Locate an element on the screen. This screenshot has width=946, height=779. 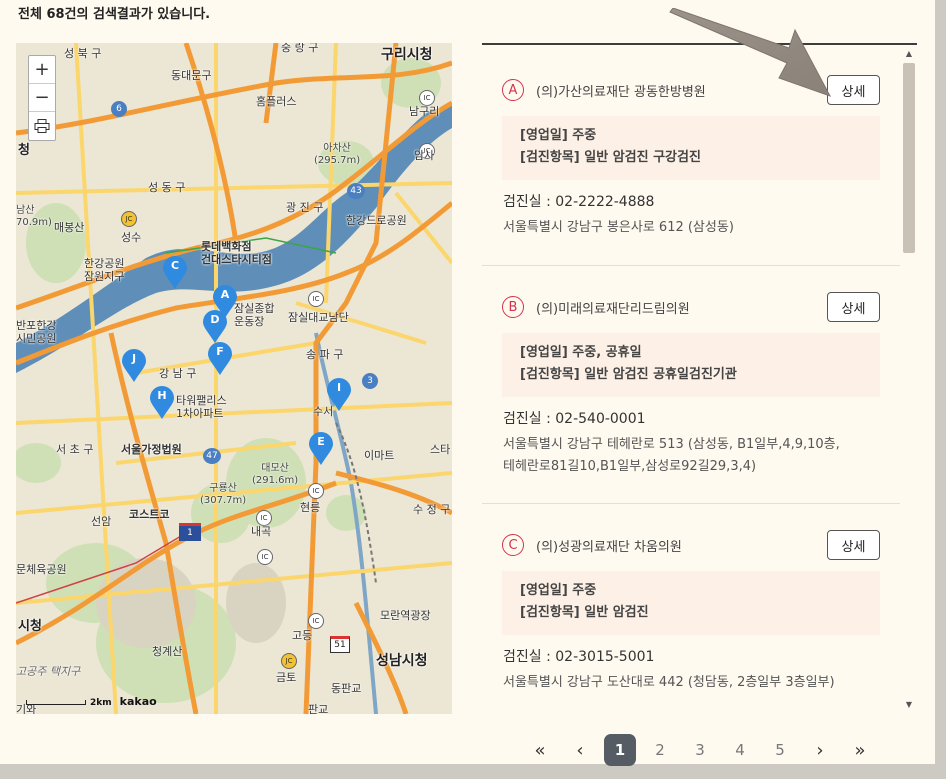
scroll-up-icon: ▲ is located at coordinates (909, 53).